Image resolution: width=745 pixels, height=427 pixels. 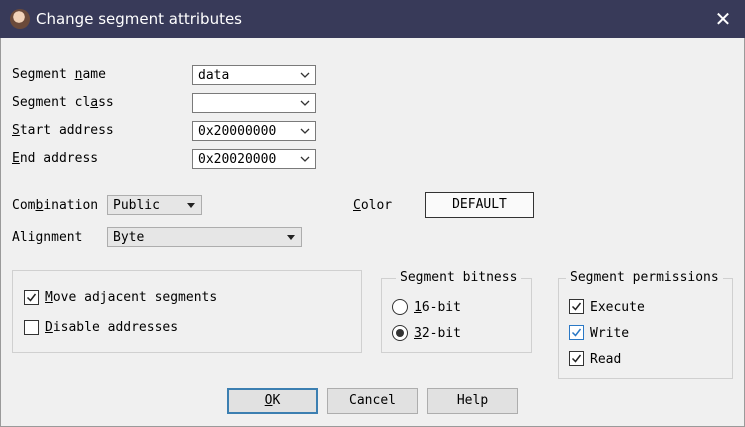 I want to click on segment-class-label: Segment class, so click(x=63, y=102).